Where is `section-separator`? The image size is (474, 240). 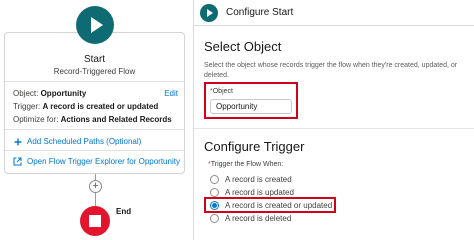 section-separator is located at coordinates (334, 128).